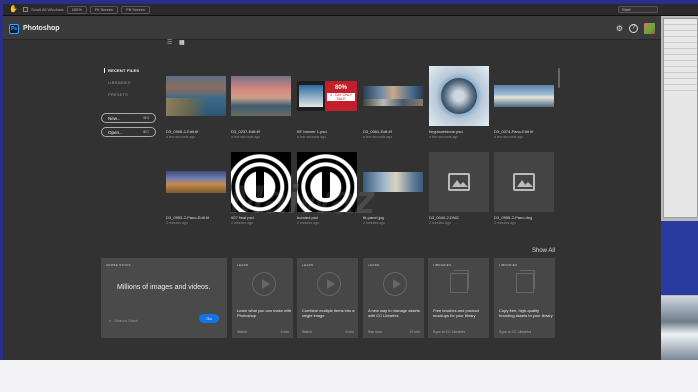 The image size is (698, 392). I want to click on recent-file-thumb: D3_0958-2-Edit.tif a few seconds ago, so click(196, 102).